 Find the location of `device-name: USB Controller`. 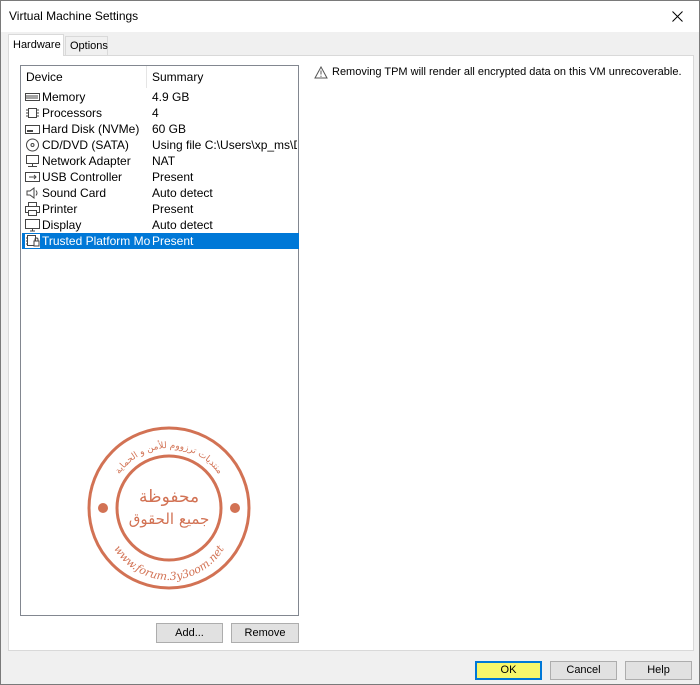

device-name: USB Controller is located at coordinates (82, 177).